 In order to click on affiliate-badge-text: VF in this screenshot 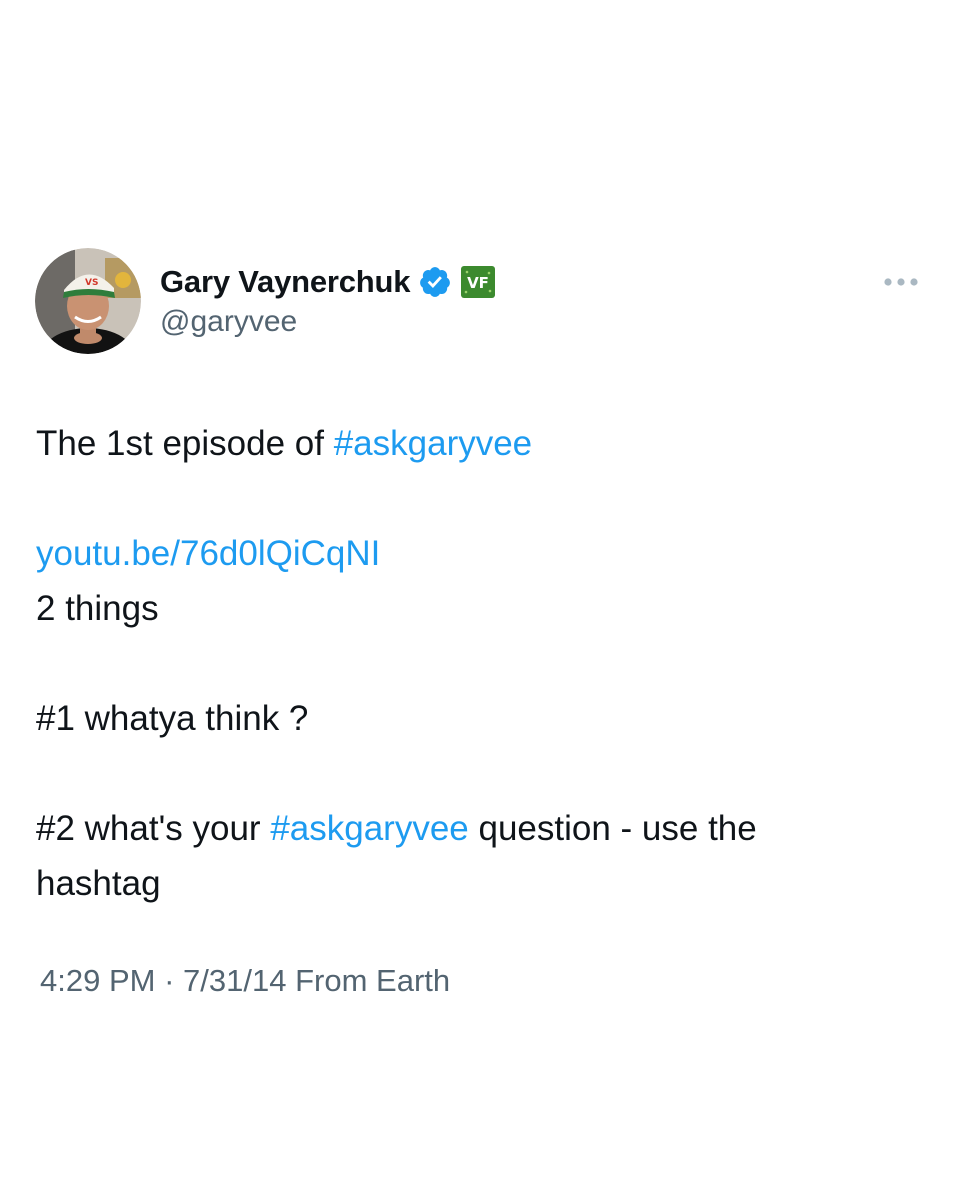, I will do `click(478, 283)`.